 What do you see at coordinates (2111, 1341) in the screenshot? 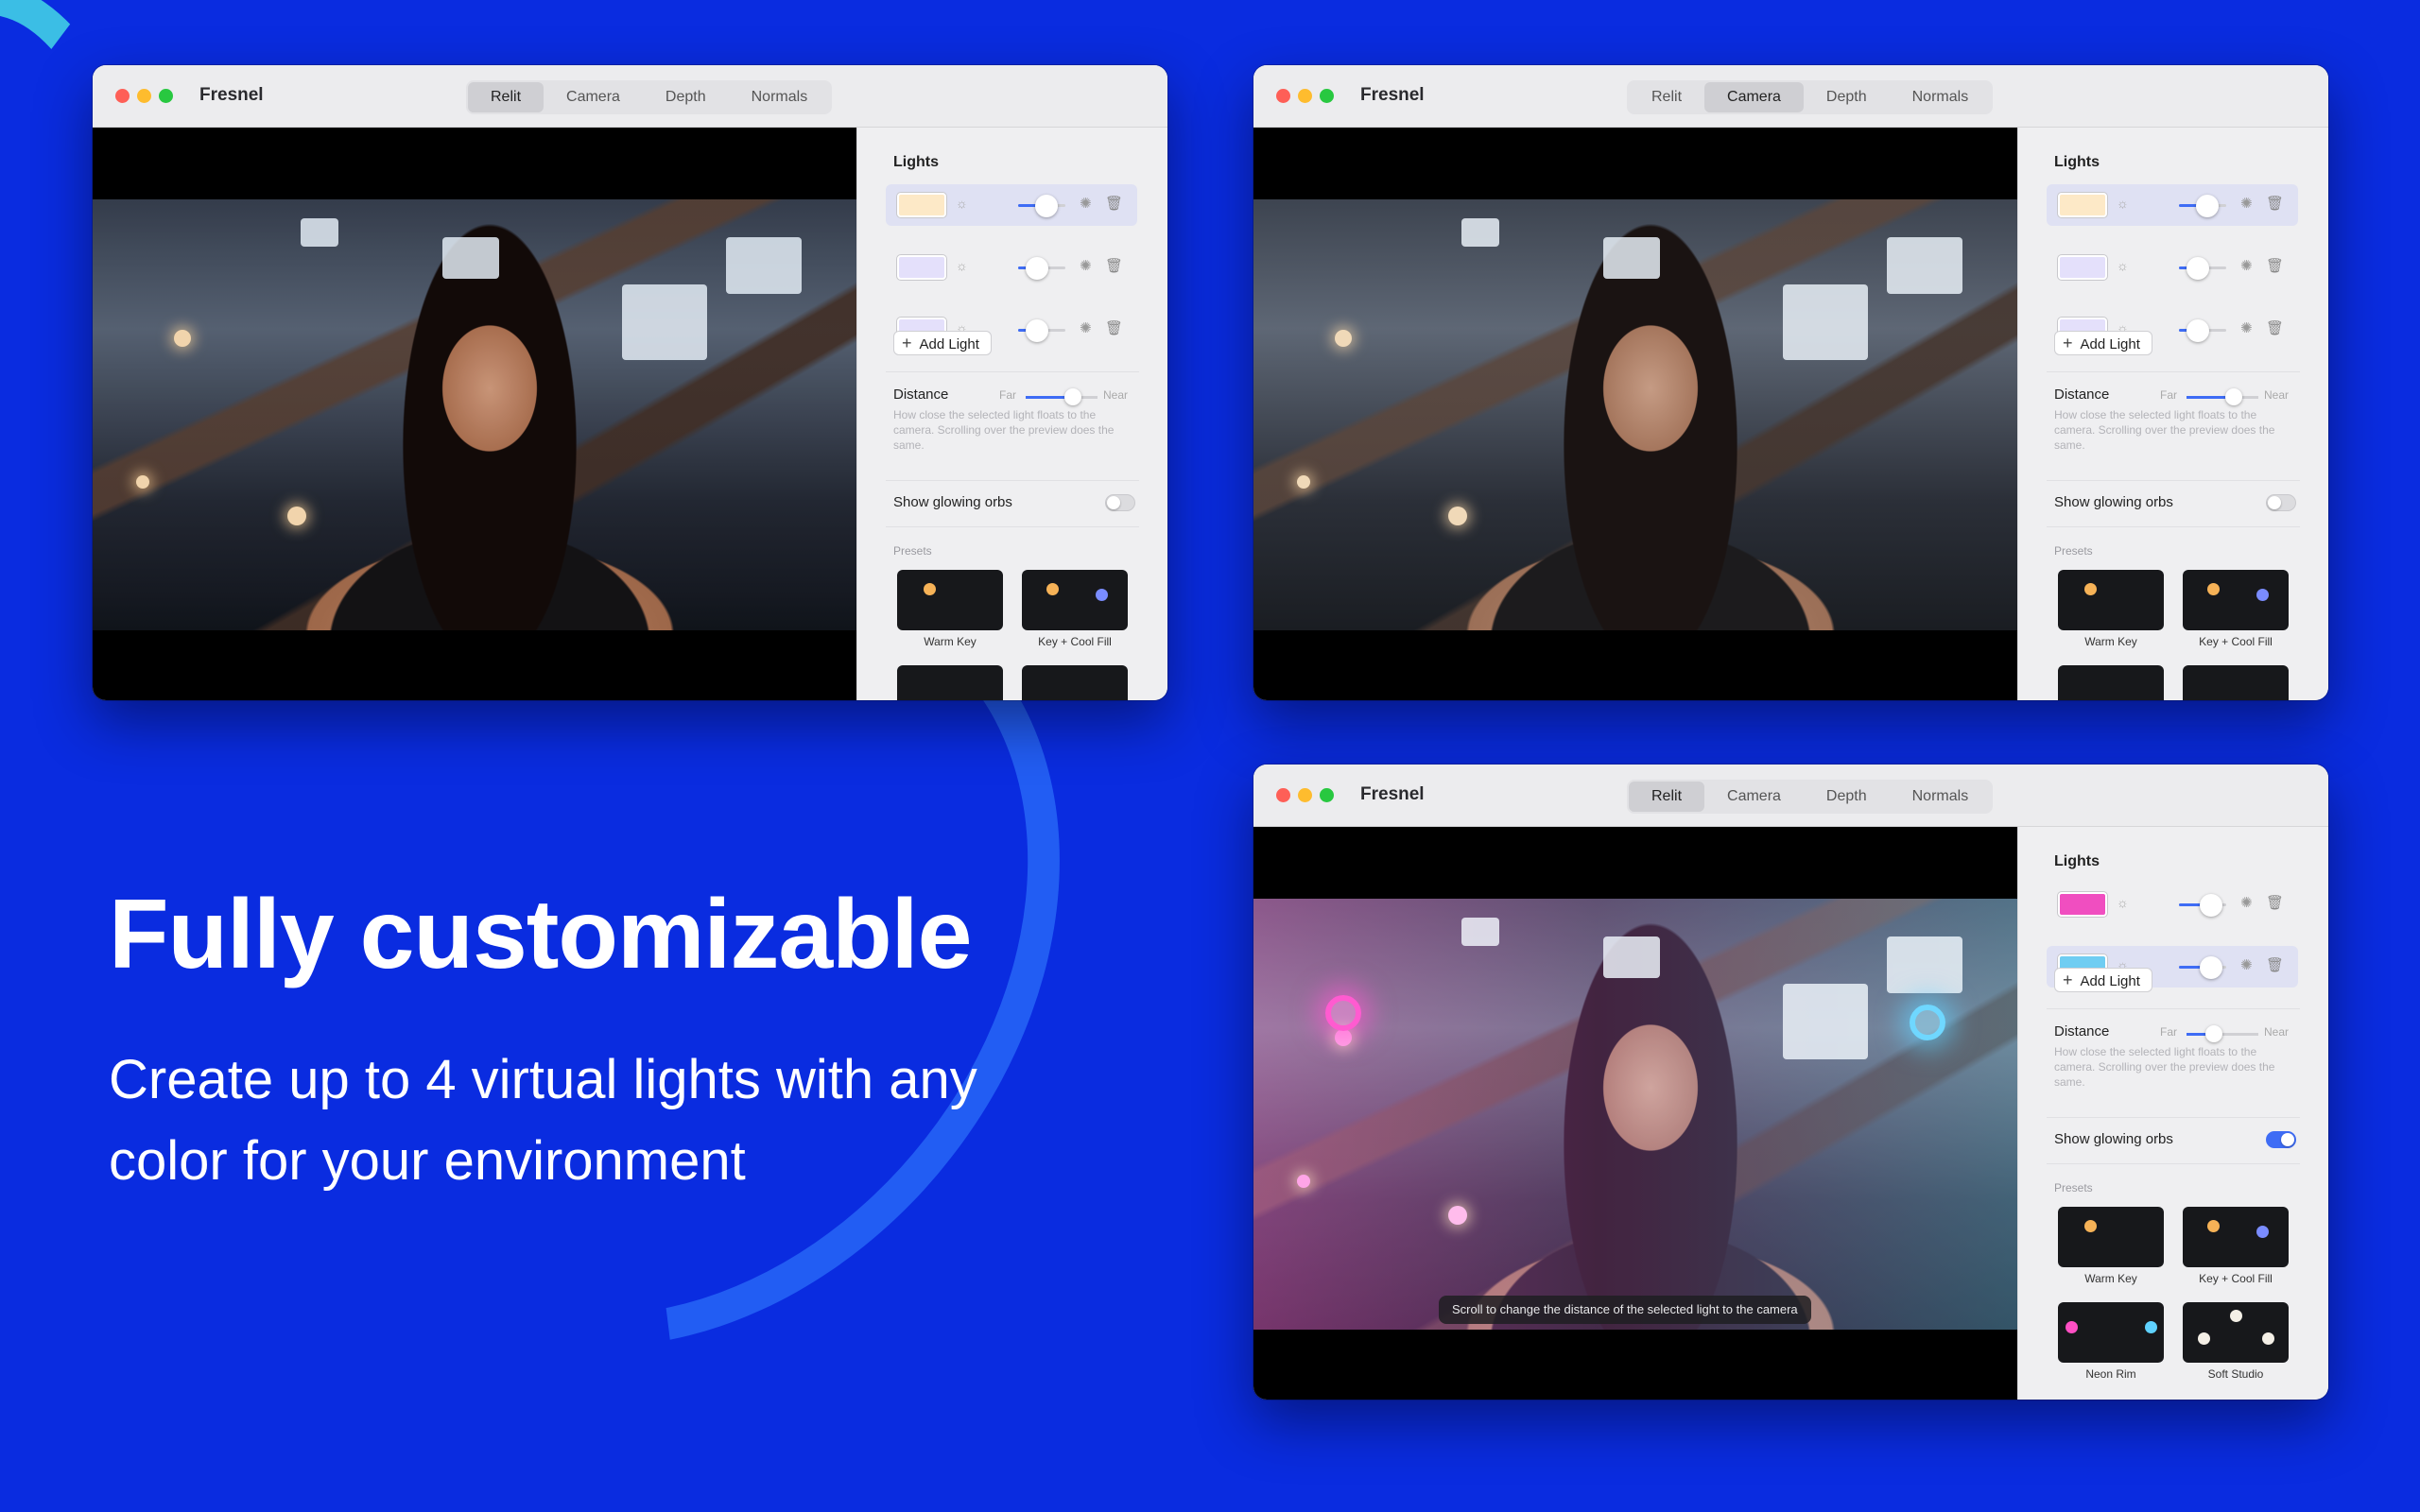
I see `preset-neon-rim: Neon Rim` at bounding box center [2111, 1341].